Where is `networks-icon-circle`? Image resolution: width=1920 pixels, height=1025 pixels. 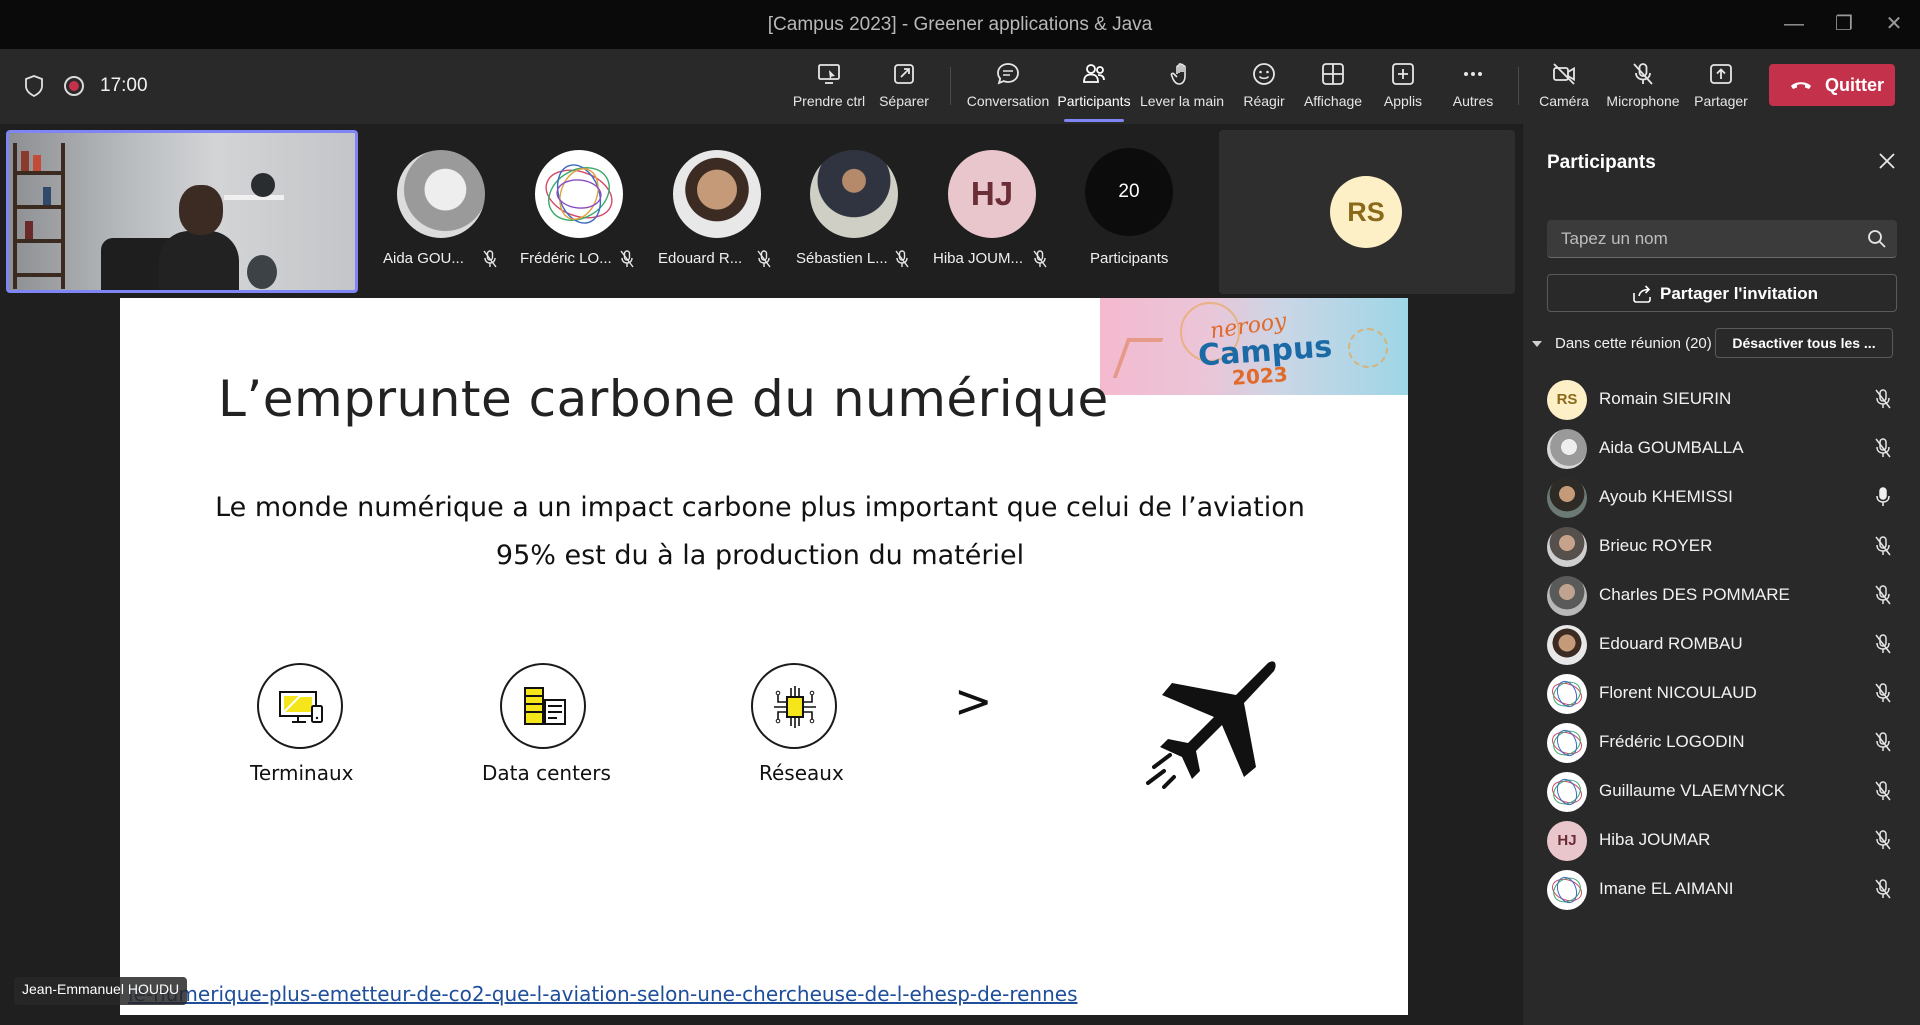 networks-icon-circle is located at coordinates (794, 706).